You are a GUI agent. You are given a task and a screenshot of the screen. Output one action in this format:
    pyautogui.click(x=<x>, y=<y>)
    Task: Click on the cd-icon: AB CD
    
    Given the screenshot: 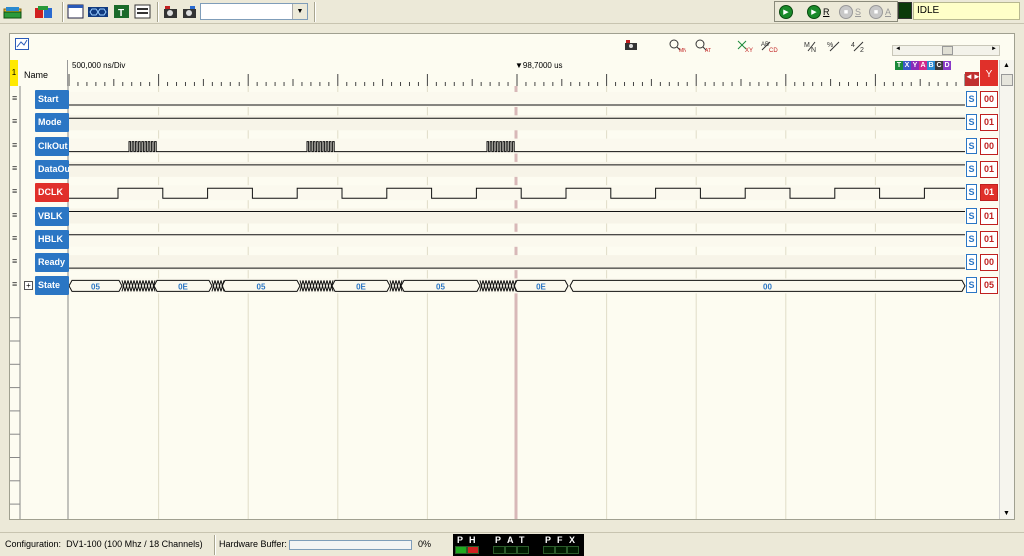 What is the action you would take?
    pyautogui.click(x=769, y=47)
    